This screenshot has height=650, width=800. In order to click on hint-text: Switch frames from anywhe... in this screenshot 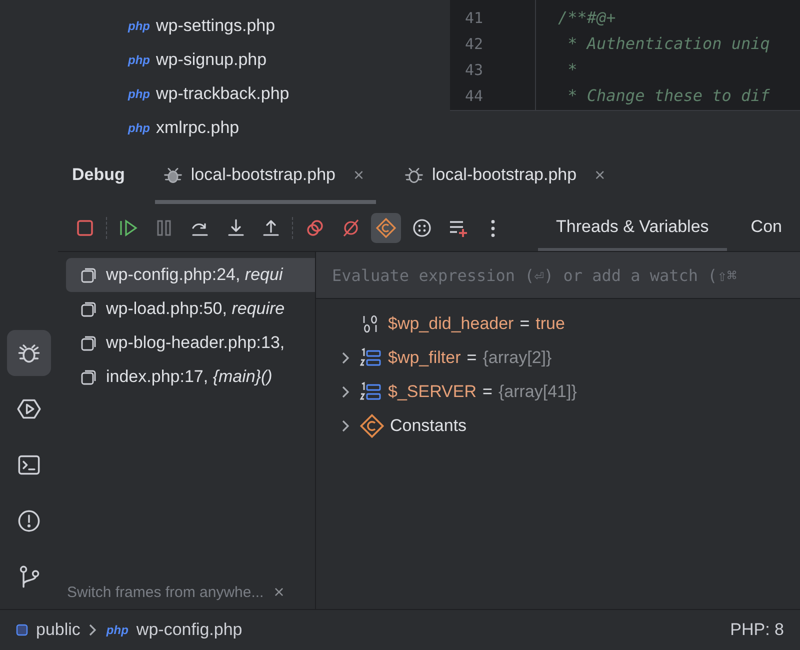, I will do `click(165, 592)`.